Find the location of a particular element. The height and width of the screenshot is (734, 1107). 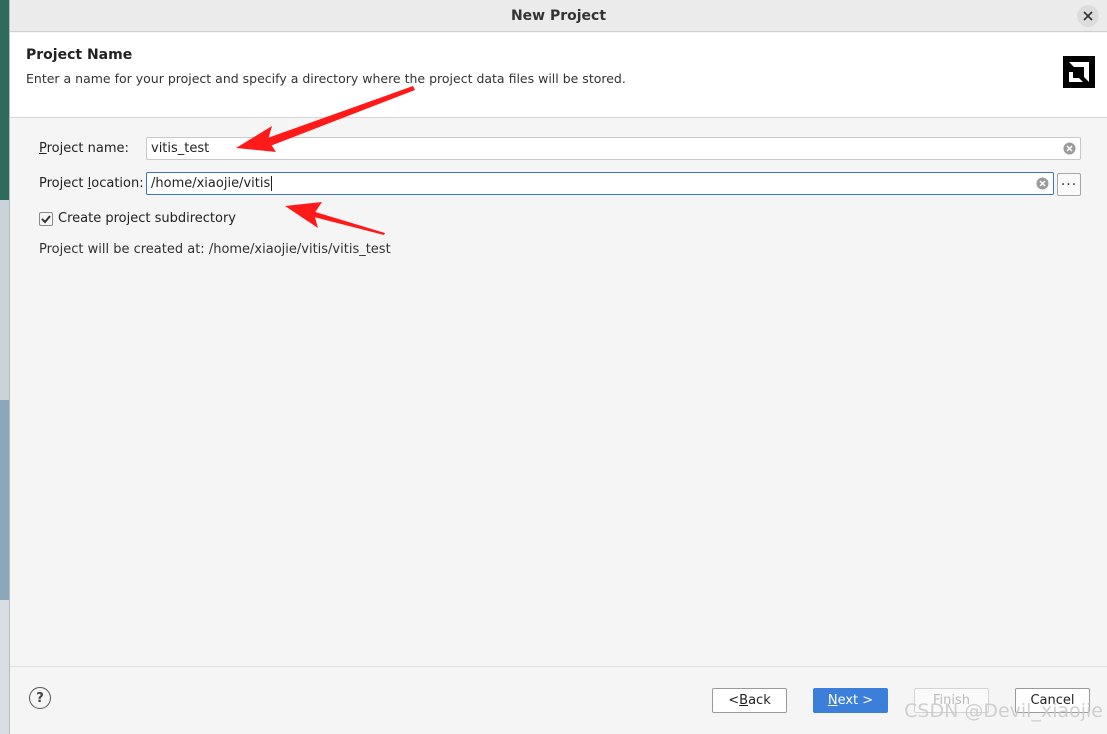

project-location-value: /home/xiaojie/vitis is located at coordinates (211, 183).